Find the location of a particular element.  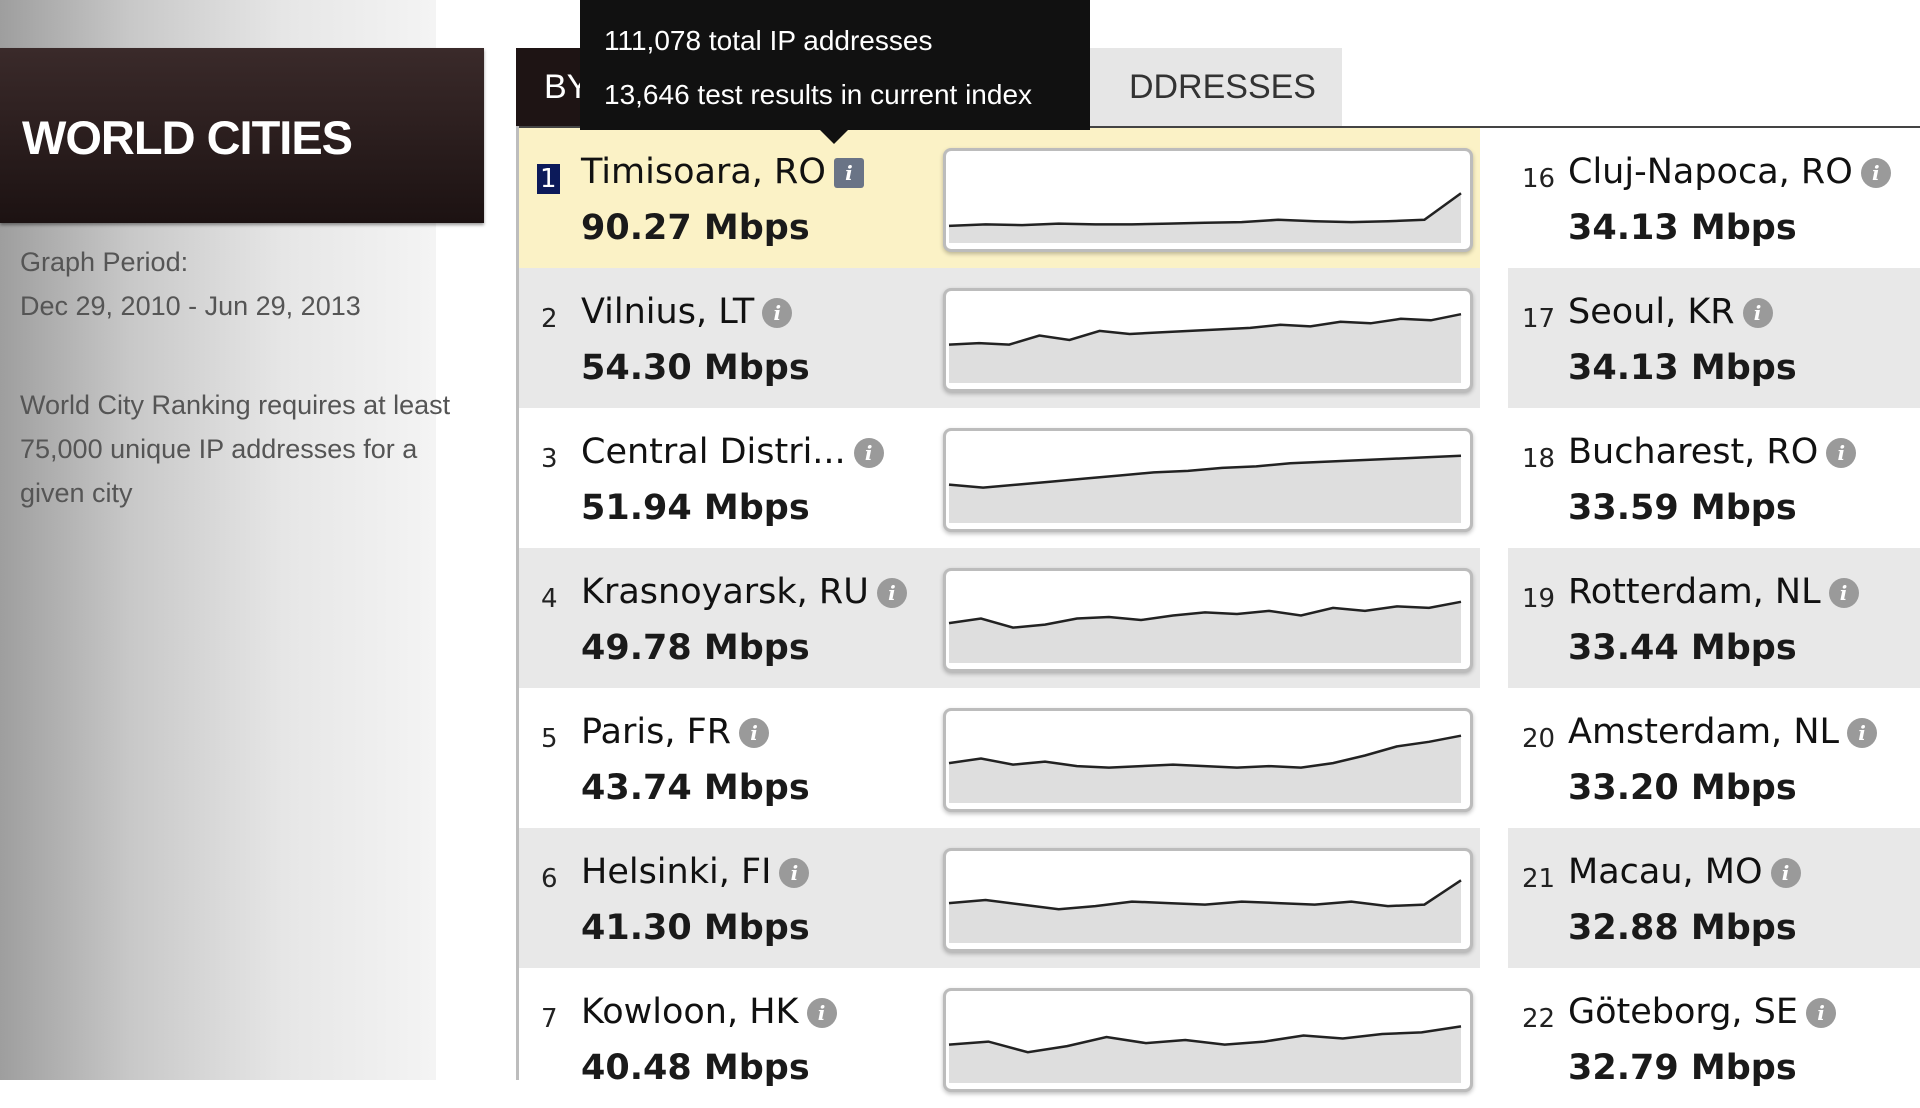

speed-value: 49.78 Mbps is located at coordinates (695, 648).